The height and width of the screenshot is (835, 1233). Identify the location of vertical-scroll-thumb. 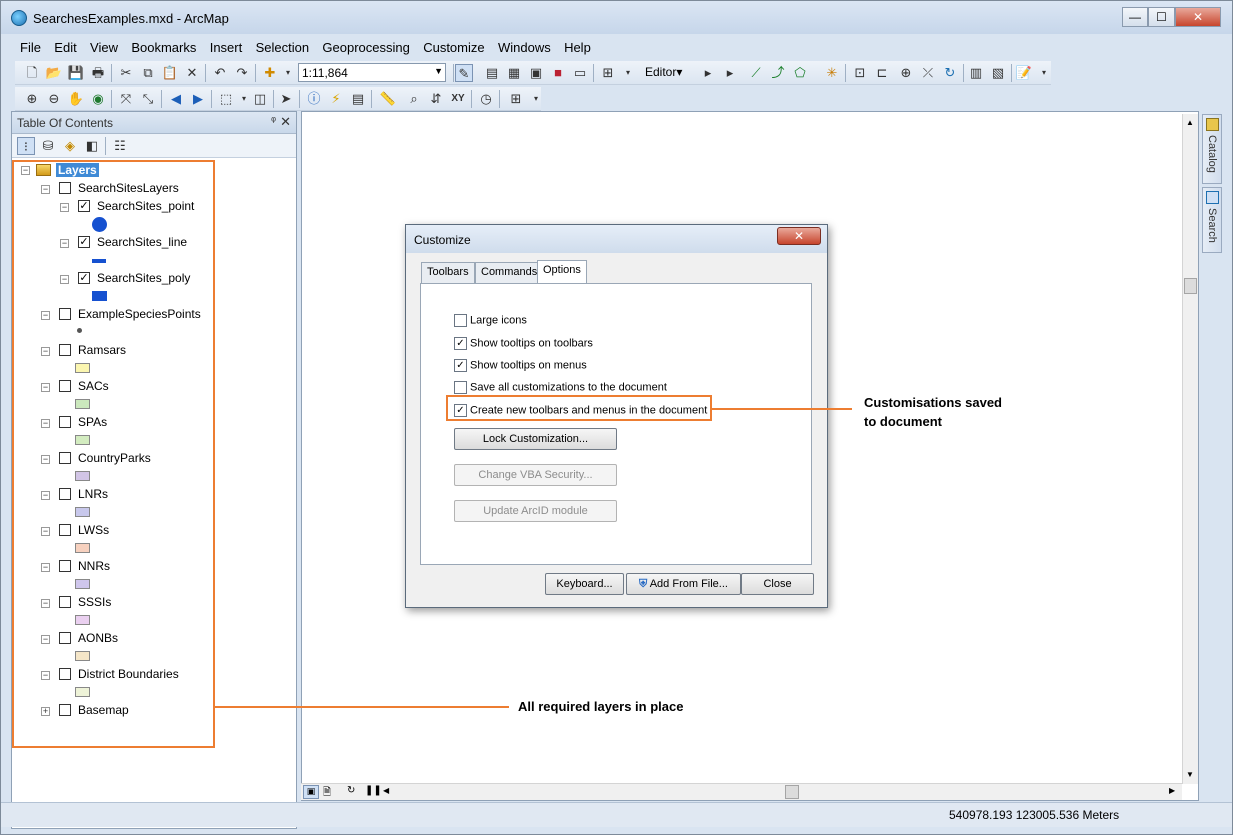
(1190, 286).